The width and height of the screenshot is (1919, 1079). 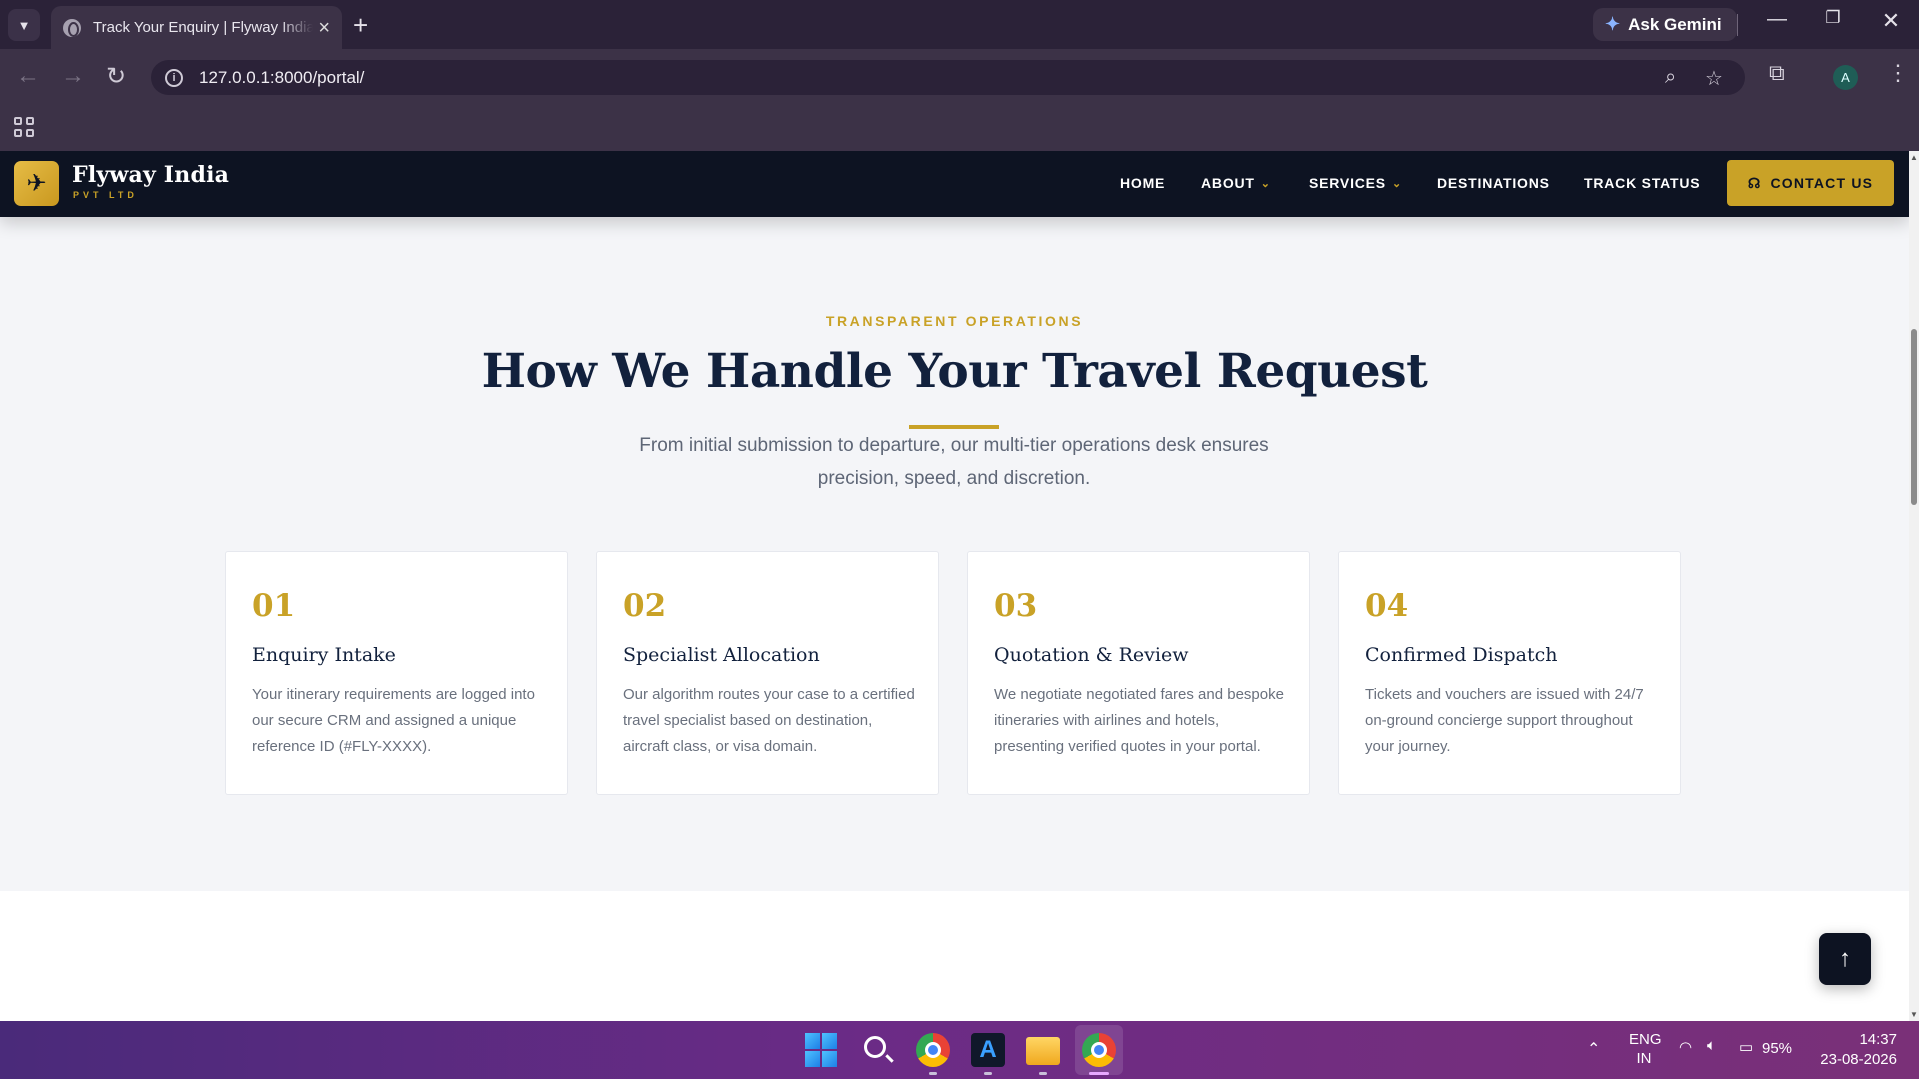 What do you see at coordinates (1891, 21) in the screenshot?
I see `close-window-icon: ✕` at bounding box center [1891, 21].